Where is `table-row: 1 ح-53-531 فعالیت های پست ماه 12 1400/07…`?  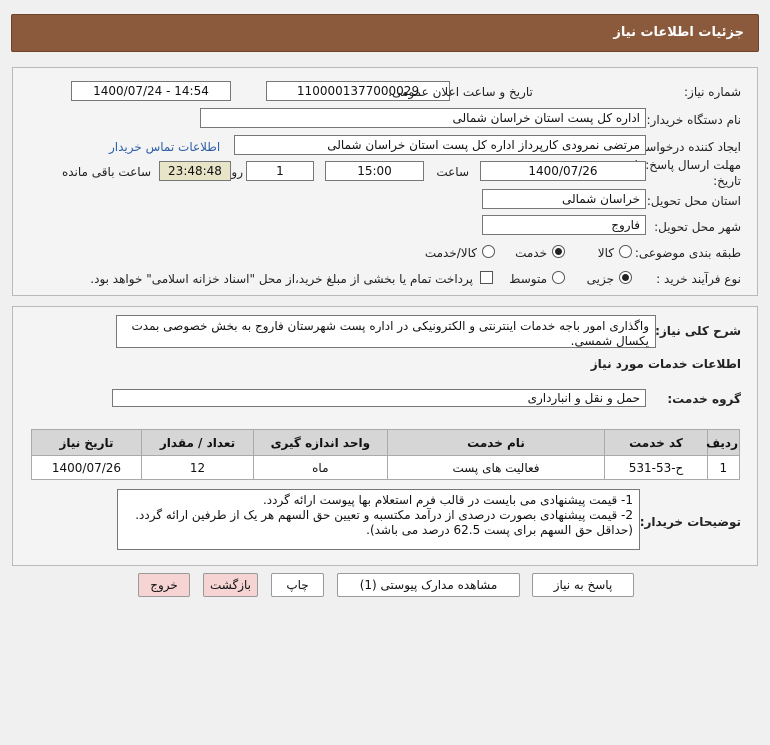
table-row: 1 ح-53-531 فعالیت های پست ماه 12 1400/07… is located at coordinates (386, 467).